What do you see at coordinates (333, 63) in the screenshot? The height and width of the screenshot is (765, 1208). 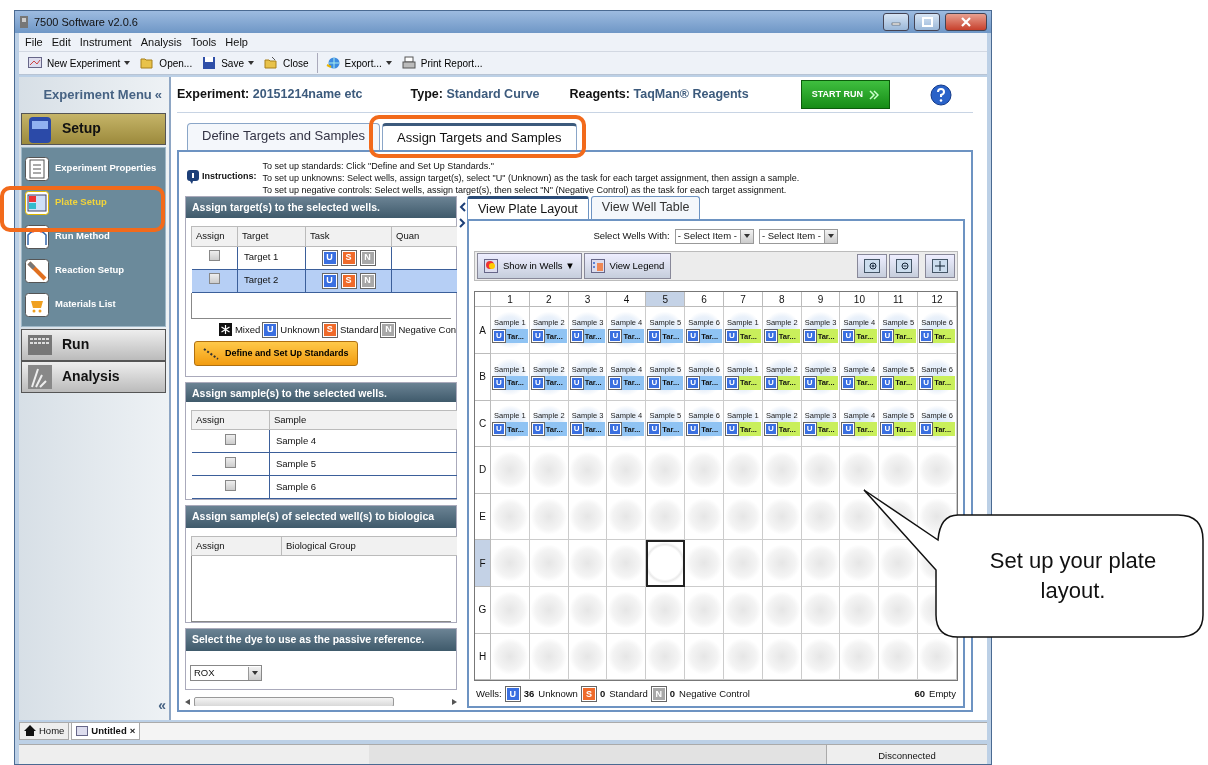 I see `globe-icon` at bounding box center [333, 63].